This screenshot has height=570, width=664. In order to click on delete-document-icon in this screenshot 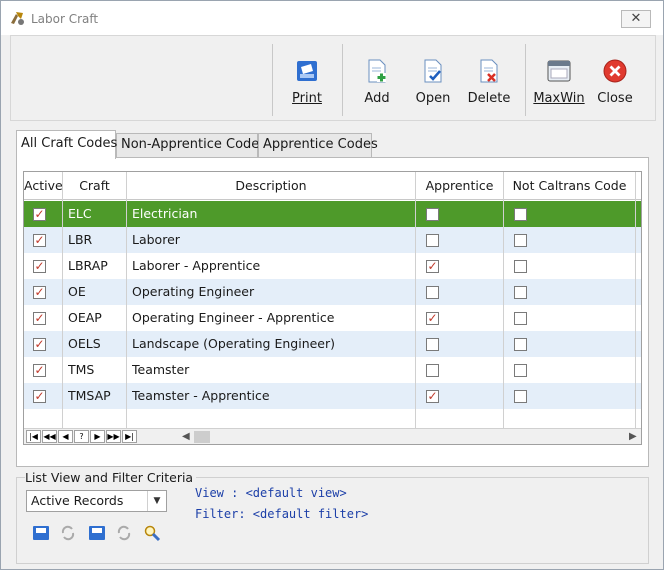, I will do `click(489, 71)`.